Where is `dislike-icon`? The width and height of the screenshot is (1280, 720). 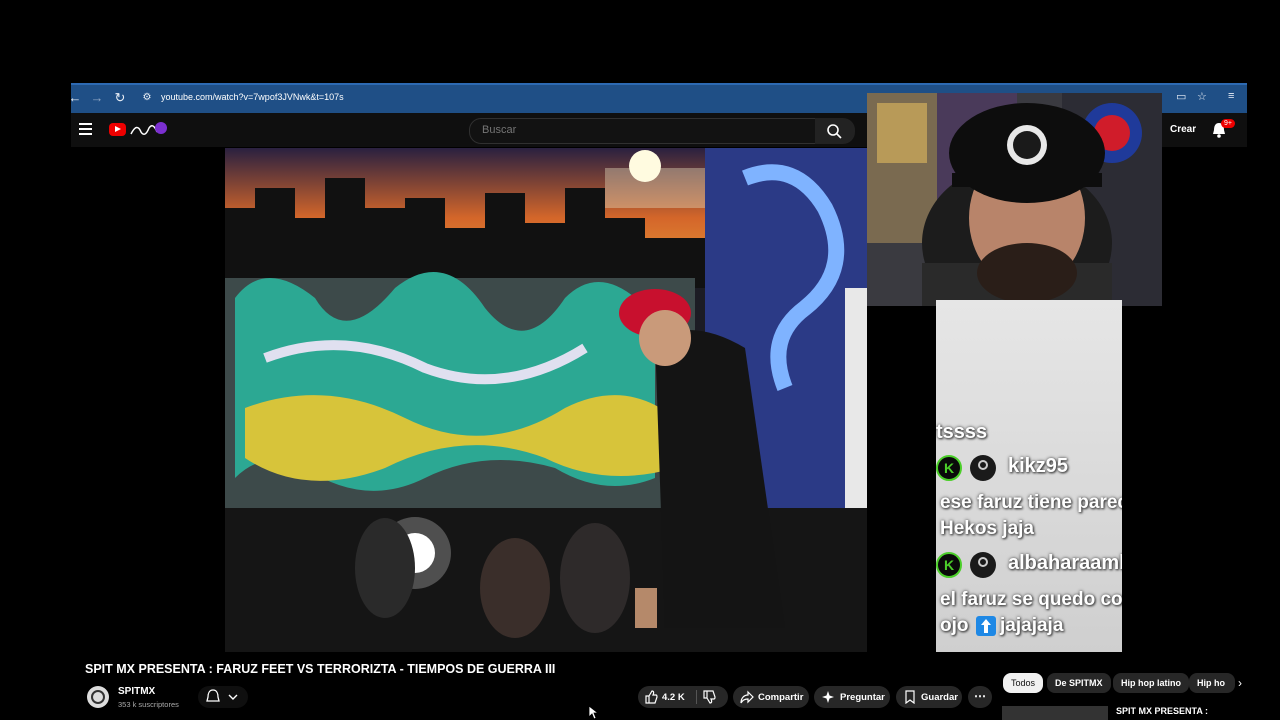 dislike-icon is located at coordinates (709, 697).